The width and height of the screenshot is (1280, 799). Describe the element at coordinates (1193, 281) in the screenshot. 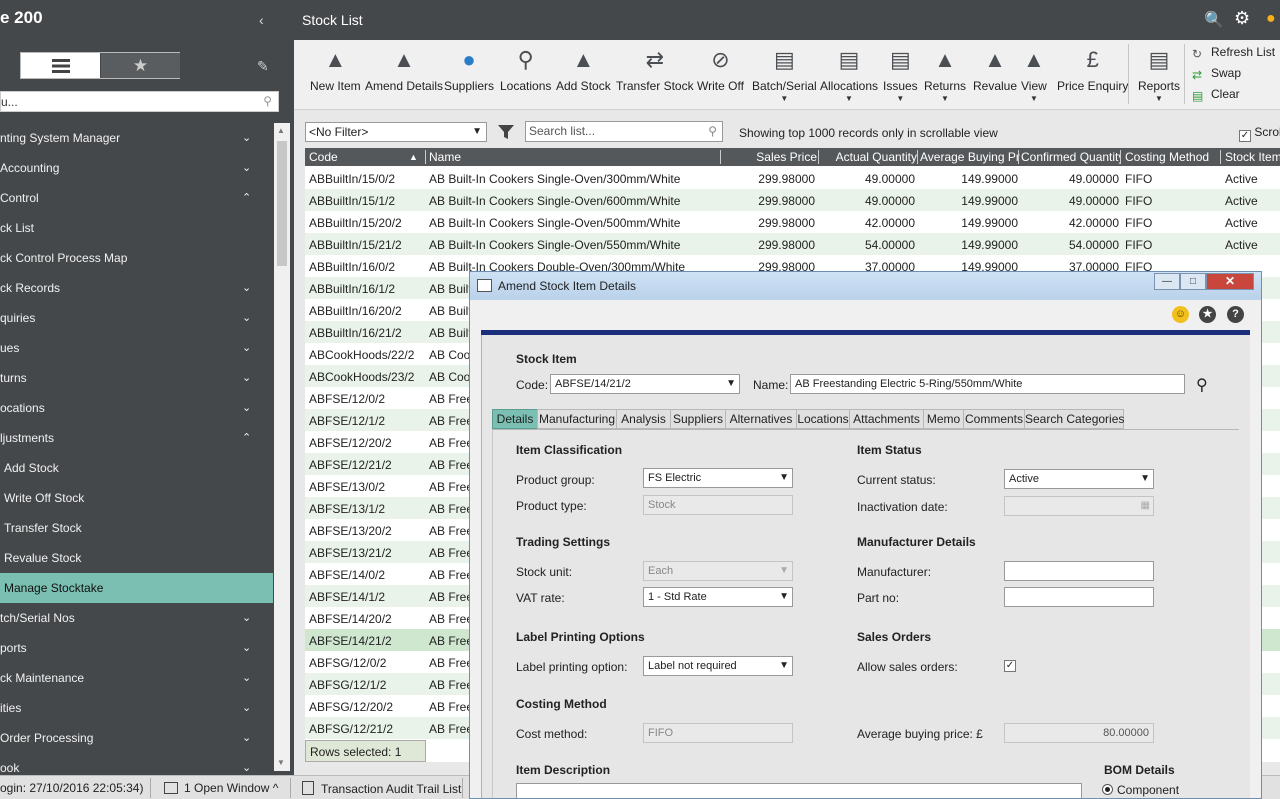

I see `maximize-button: □` at that location.